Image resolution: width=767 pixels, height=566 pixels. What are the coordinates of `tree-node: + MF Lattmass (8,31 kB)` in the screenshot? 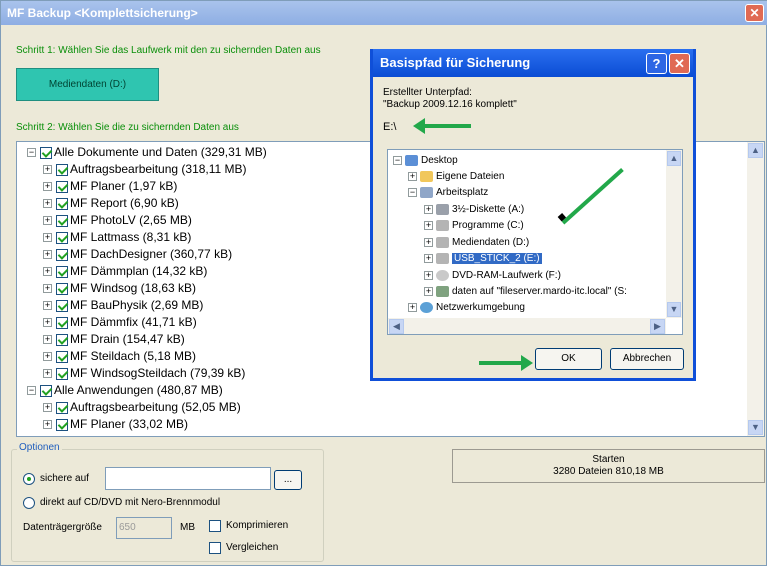 It's located at (117, 237).